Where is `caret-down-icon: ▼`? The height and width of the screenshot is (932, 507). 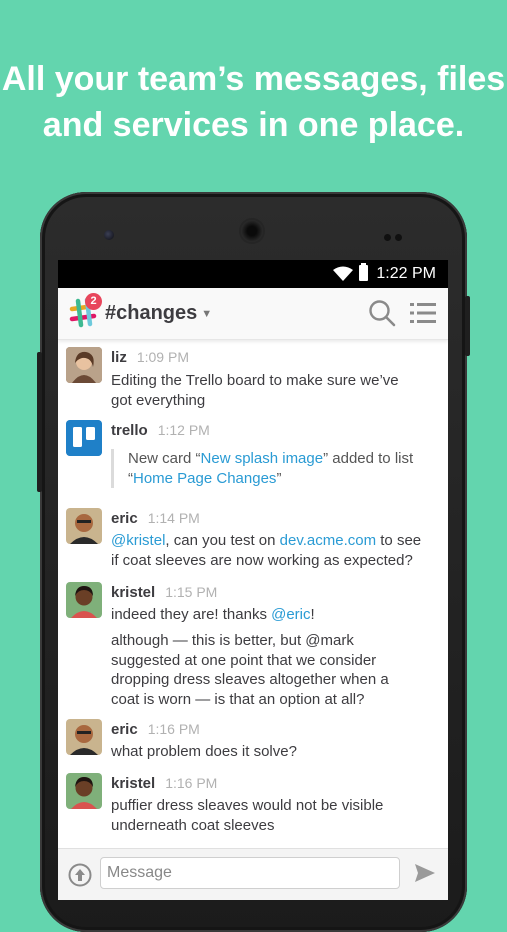 caret-down-icon: ▼ is located at coordinates (207, 314).